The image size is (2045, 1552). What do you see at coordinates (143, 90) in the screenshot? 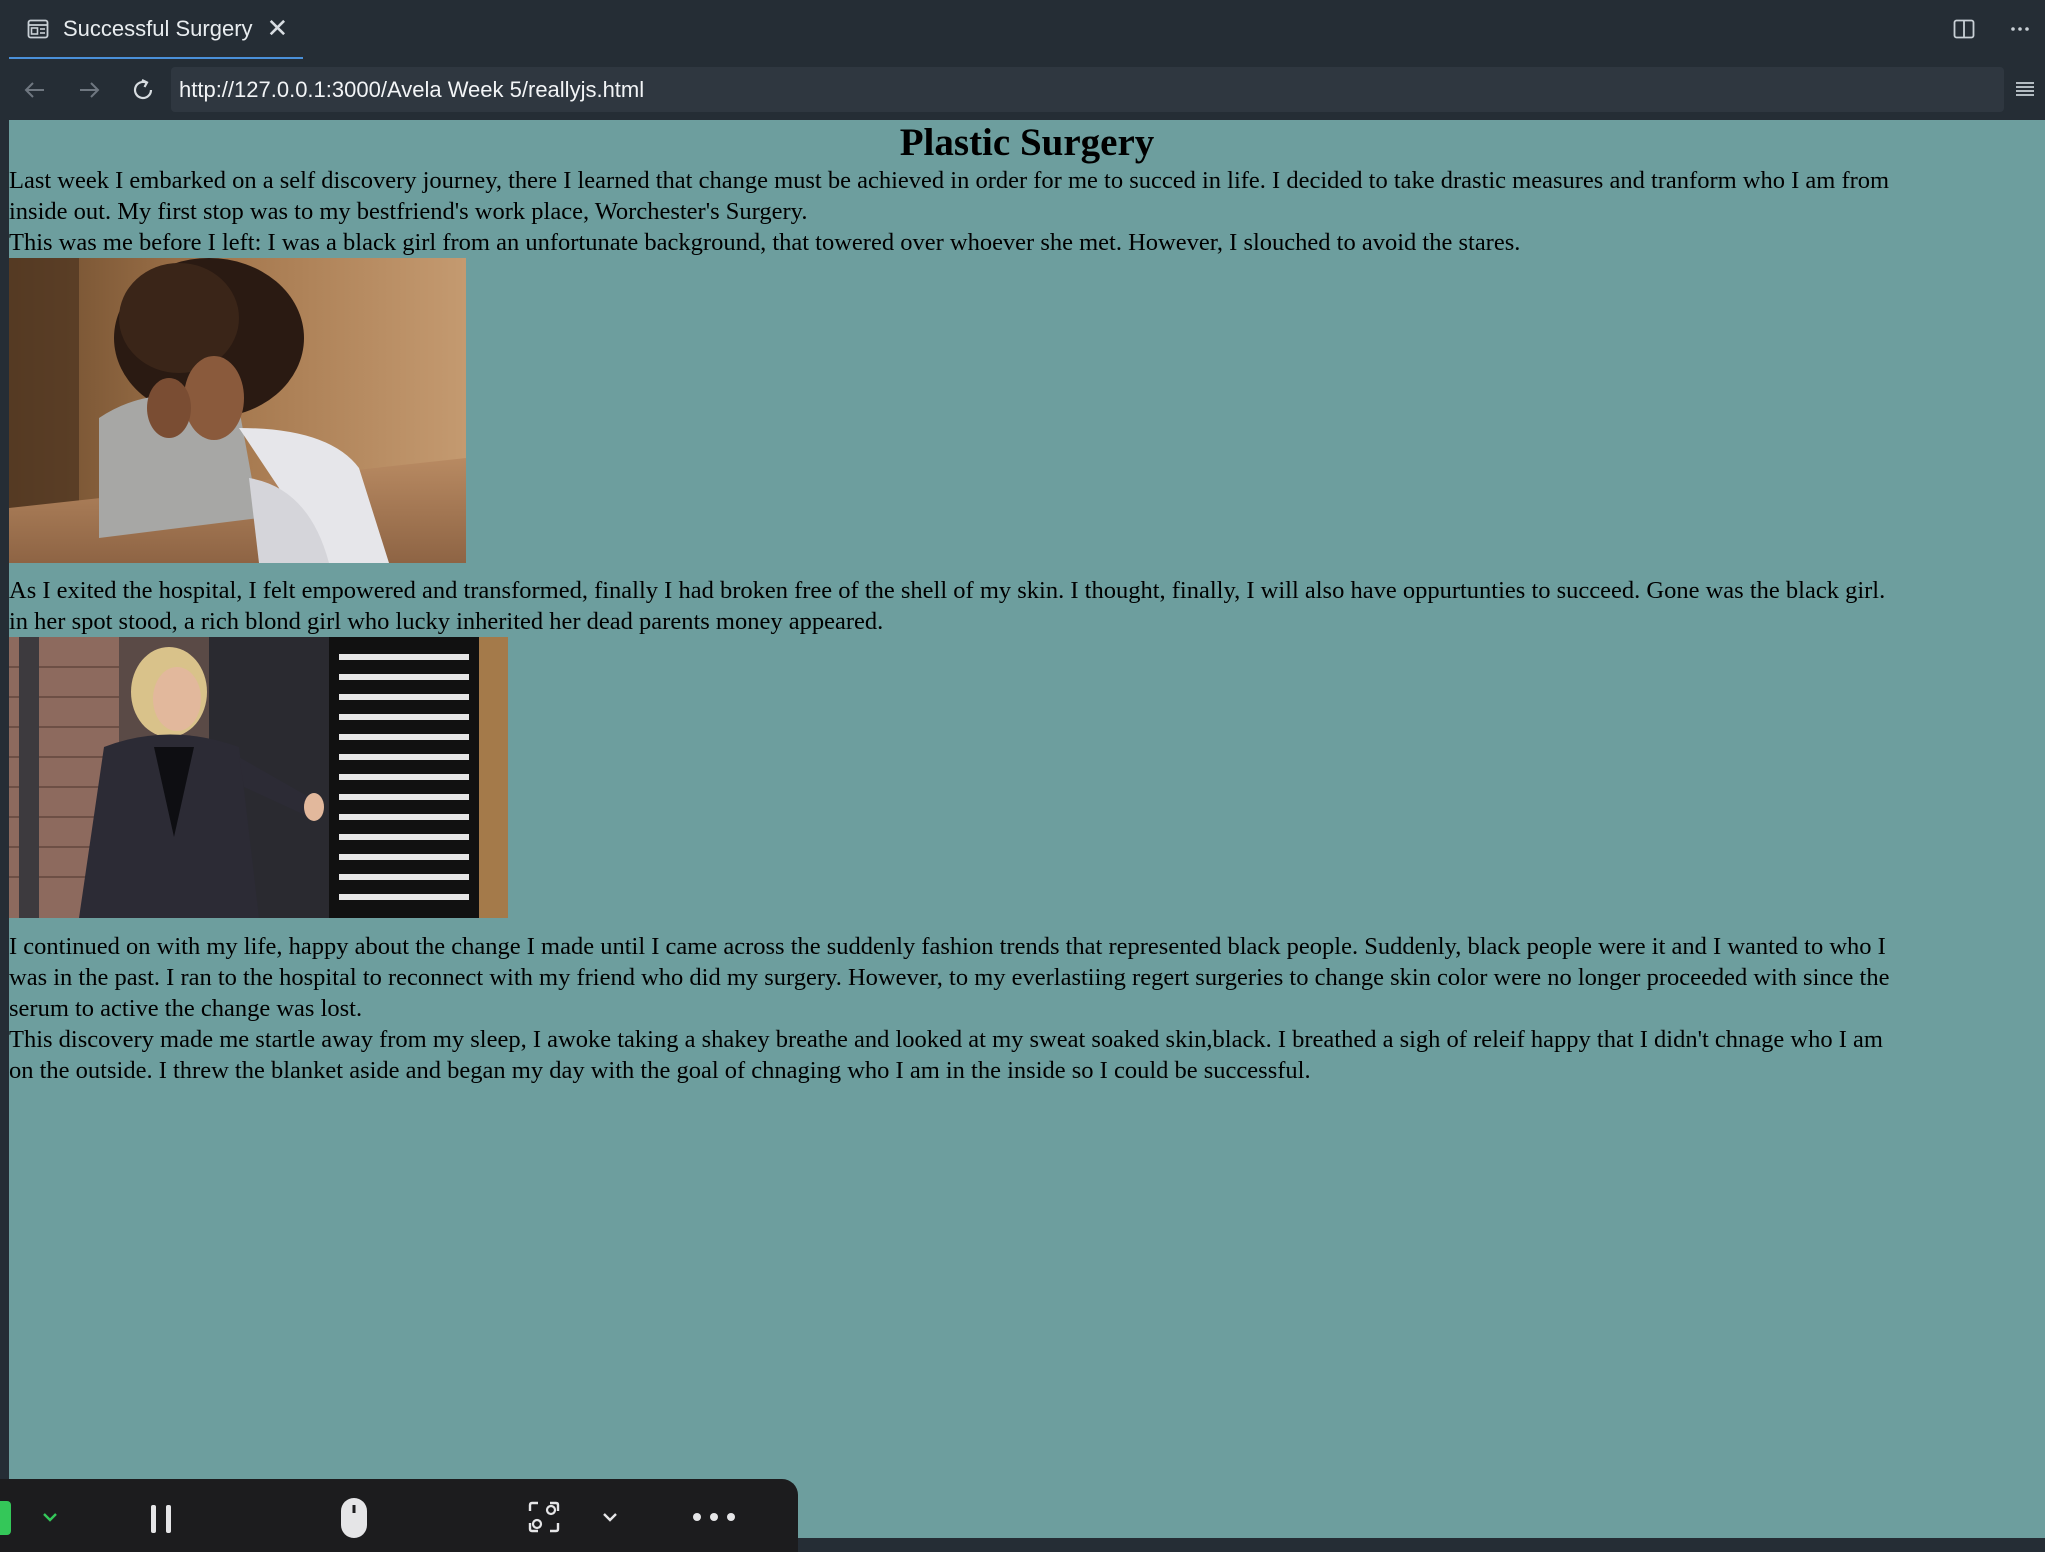
I see `reload-icon` at bounding box center [143, 90].